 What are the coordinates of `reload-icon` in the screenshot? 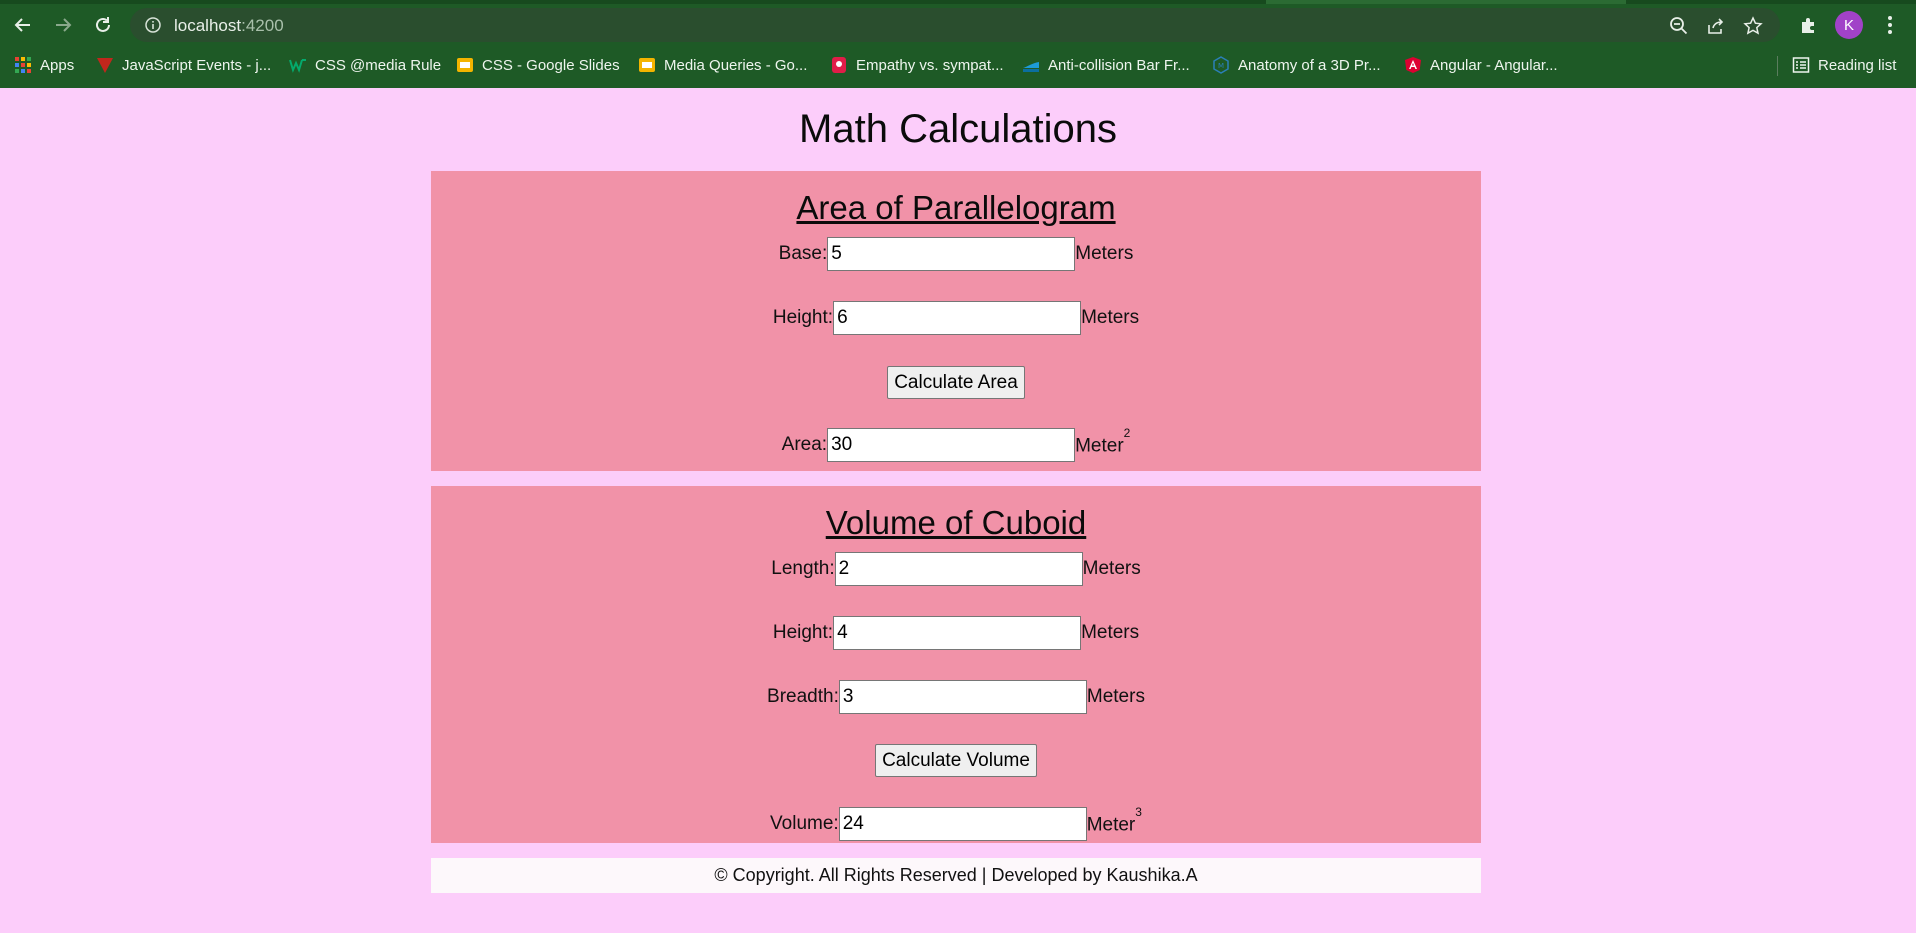 It's located at (103, 24).